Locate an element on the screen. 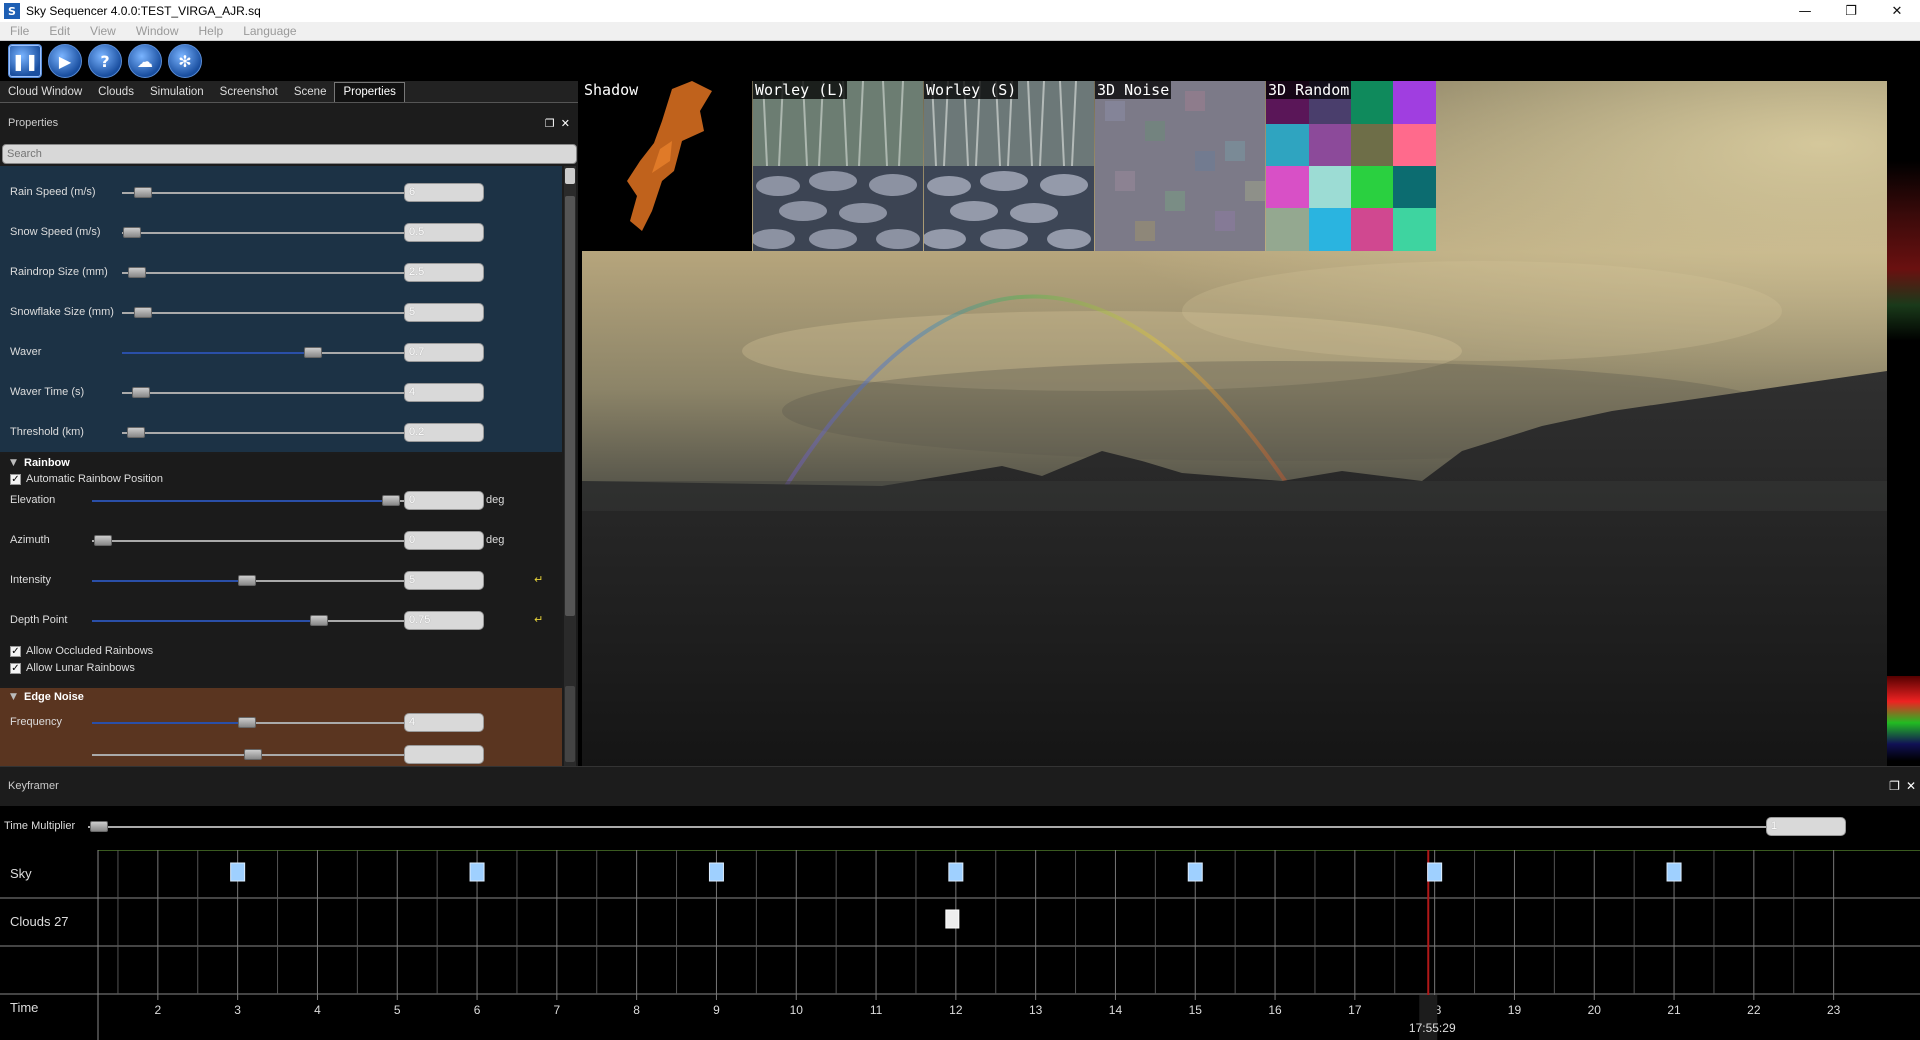 The height and width of the screenshot is (1040, 1920). tab-clouds: Clouds is located at coordinates (116, 92).